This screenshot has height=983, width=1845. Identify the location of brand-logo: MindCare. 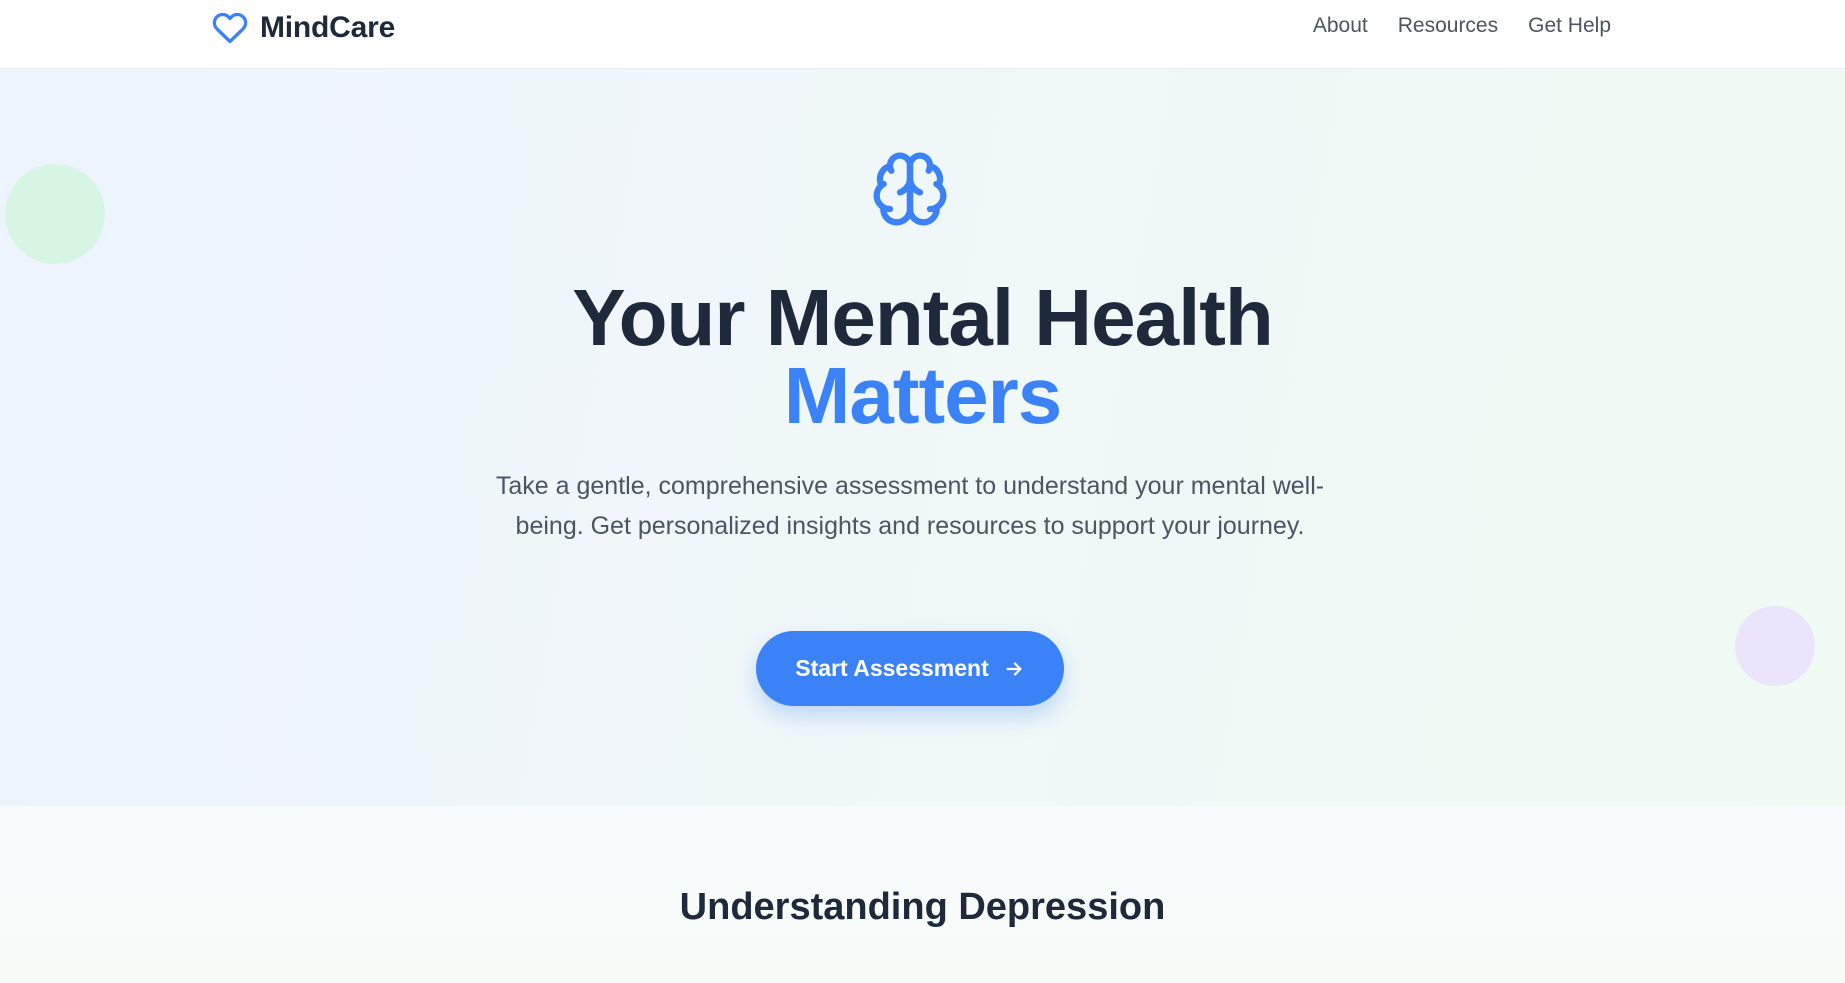
(302, 28).